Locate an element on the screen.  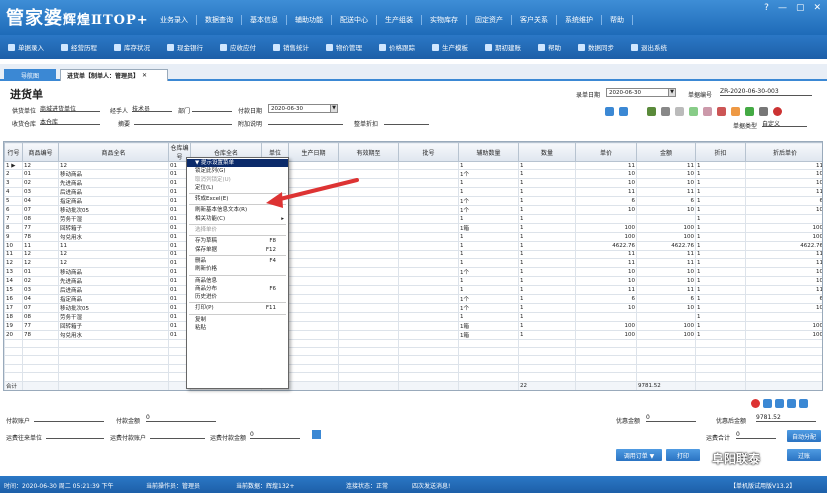
table-row: 5 04 指定商品 01 1个 1 6 6 1 6 is located at coordinates (413, 201).